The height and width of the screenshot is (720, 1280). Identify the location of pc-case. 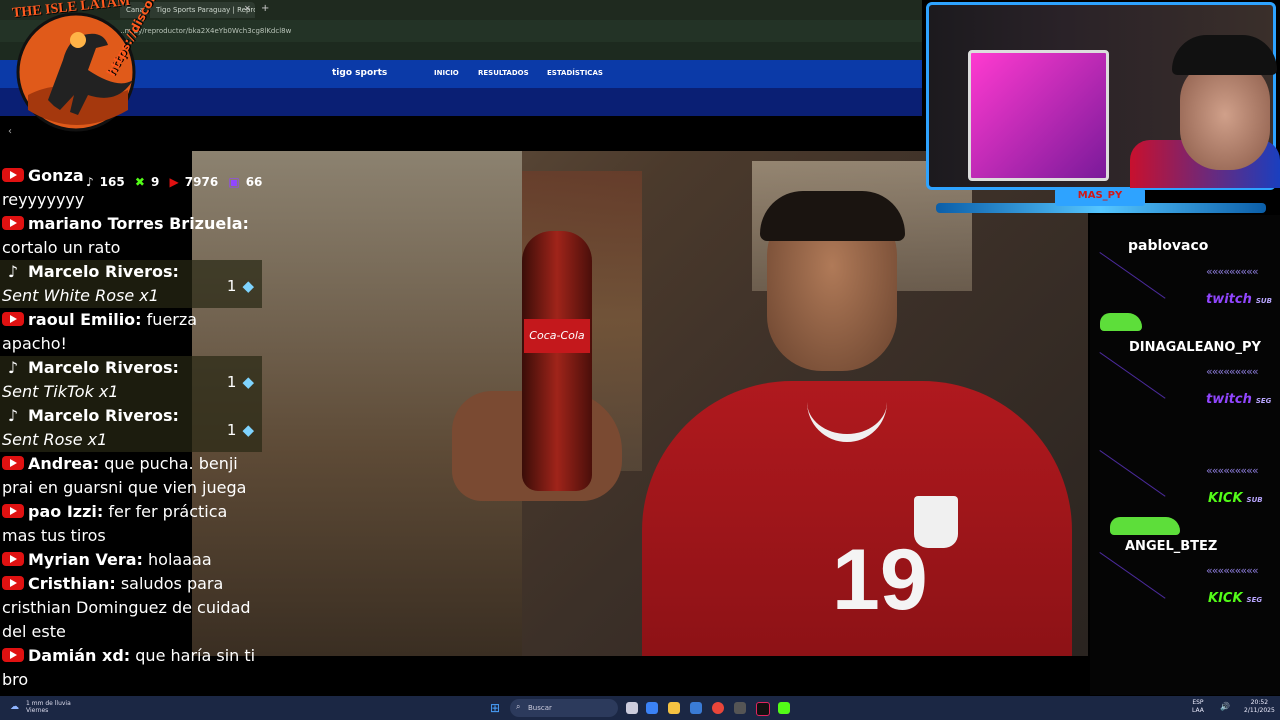
(1038, 115).